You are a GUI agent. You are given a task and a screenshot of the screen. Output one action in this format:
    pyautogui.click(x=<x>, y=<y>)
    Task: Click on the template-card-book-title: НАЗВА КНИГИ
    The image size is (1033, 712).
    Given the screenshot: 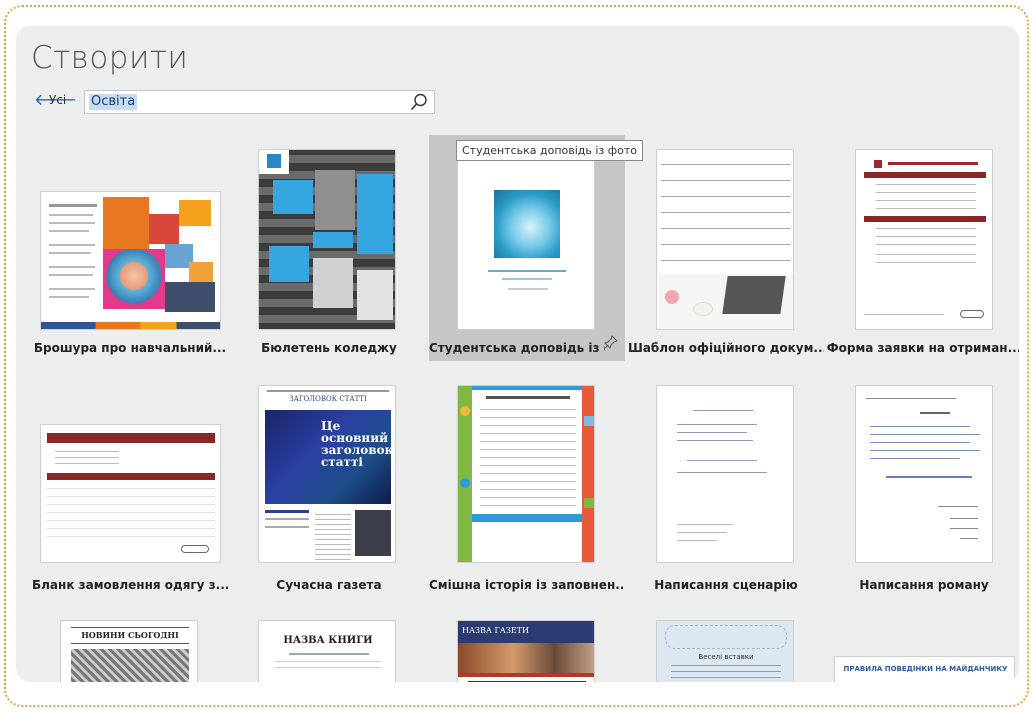 What is the action you would take?
    pyautogui.click(x=329, y=647)
    